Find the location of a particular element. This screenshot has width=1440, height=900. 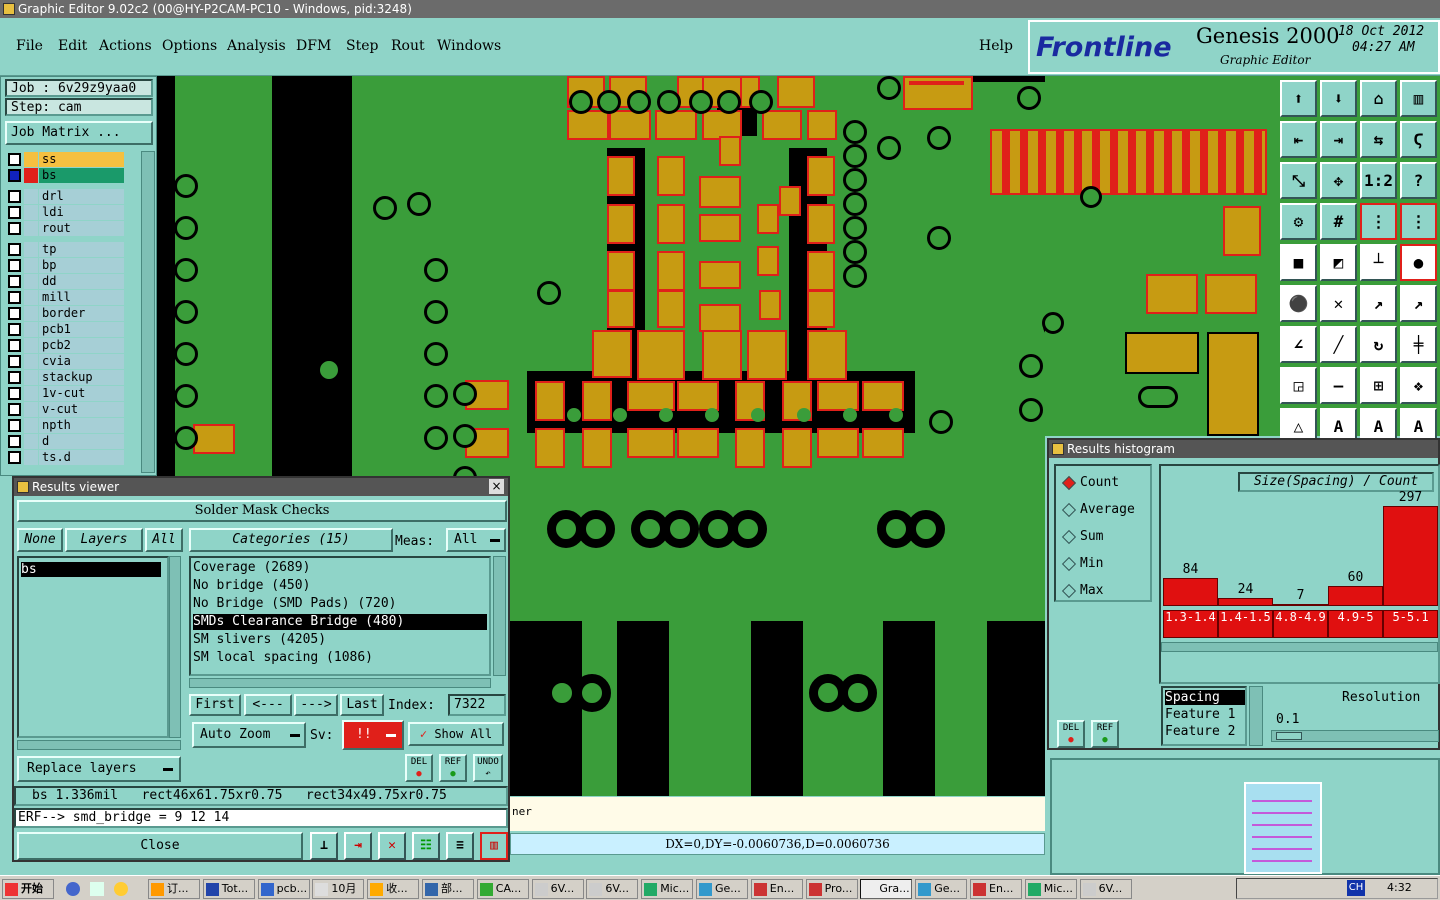

feature2-item: Feature 2 is located at coordinates (1204, 731).